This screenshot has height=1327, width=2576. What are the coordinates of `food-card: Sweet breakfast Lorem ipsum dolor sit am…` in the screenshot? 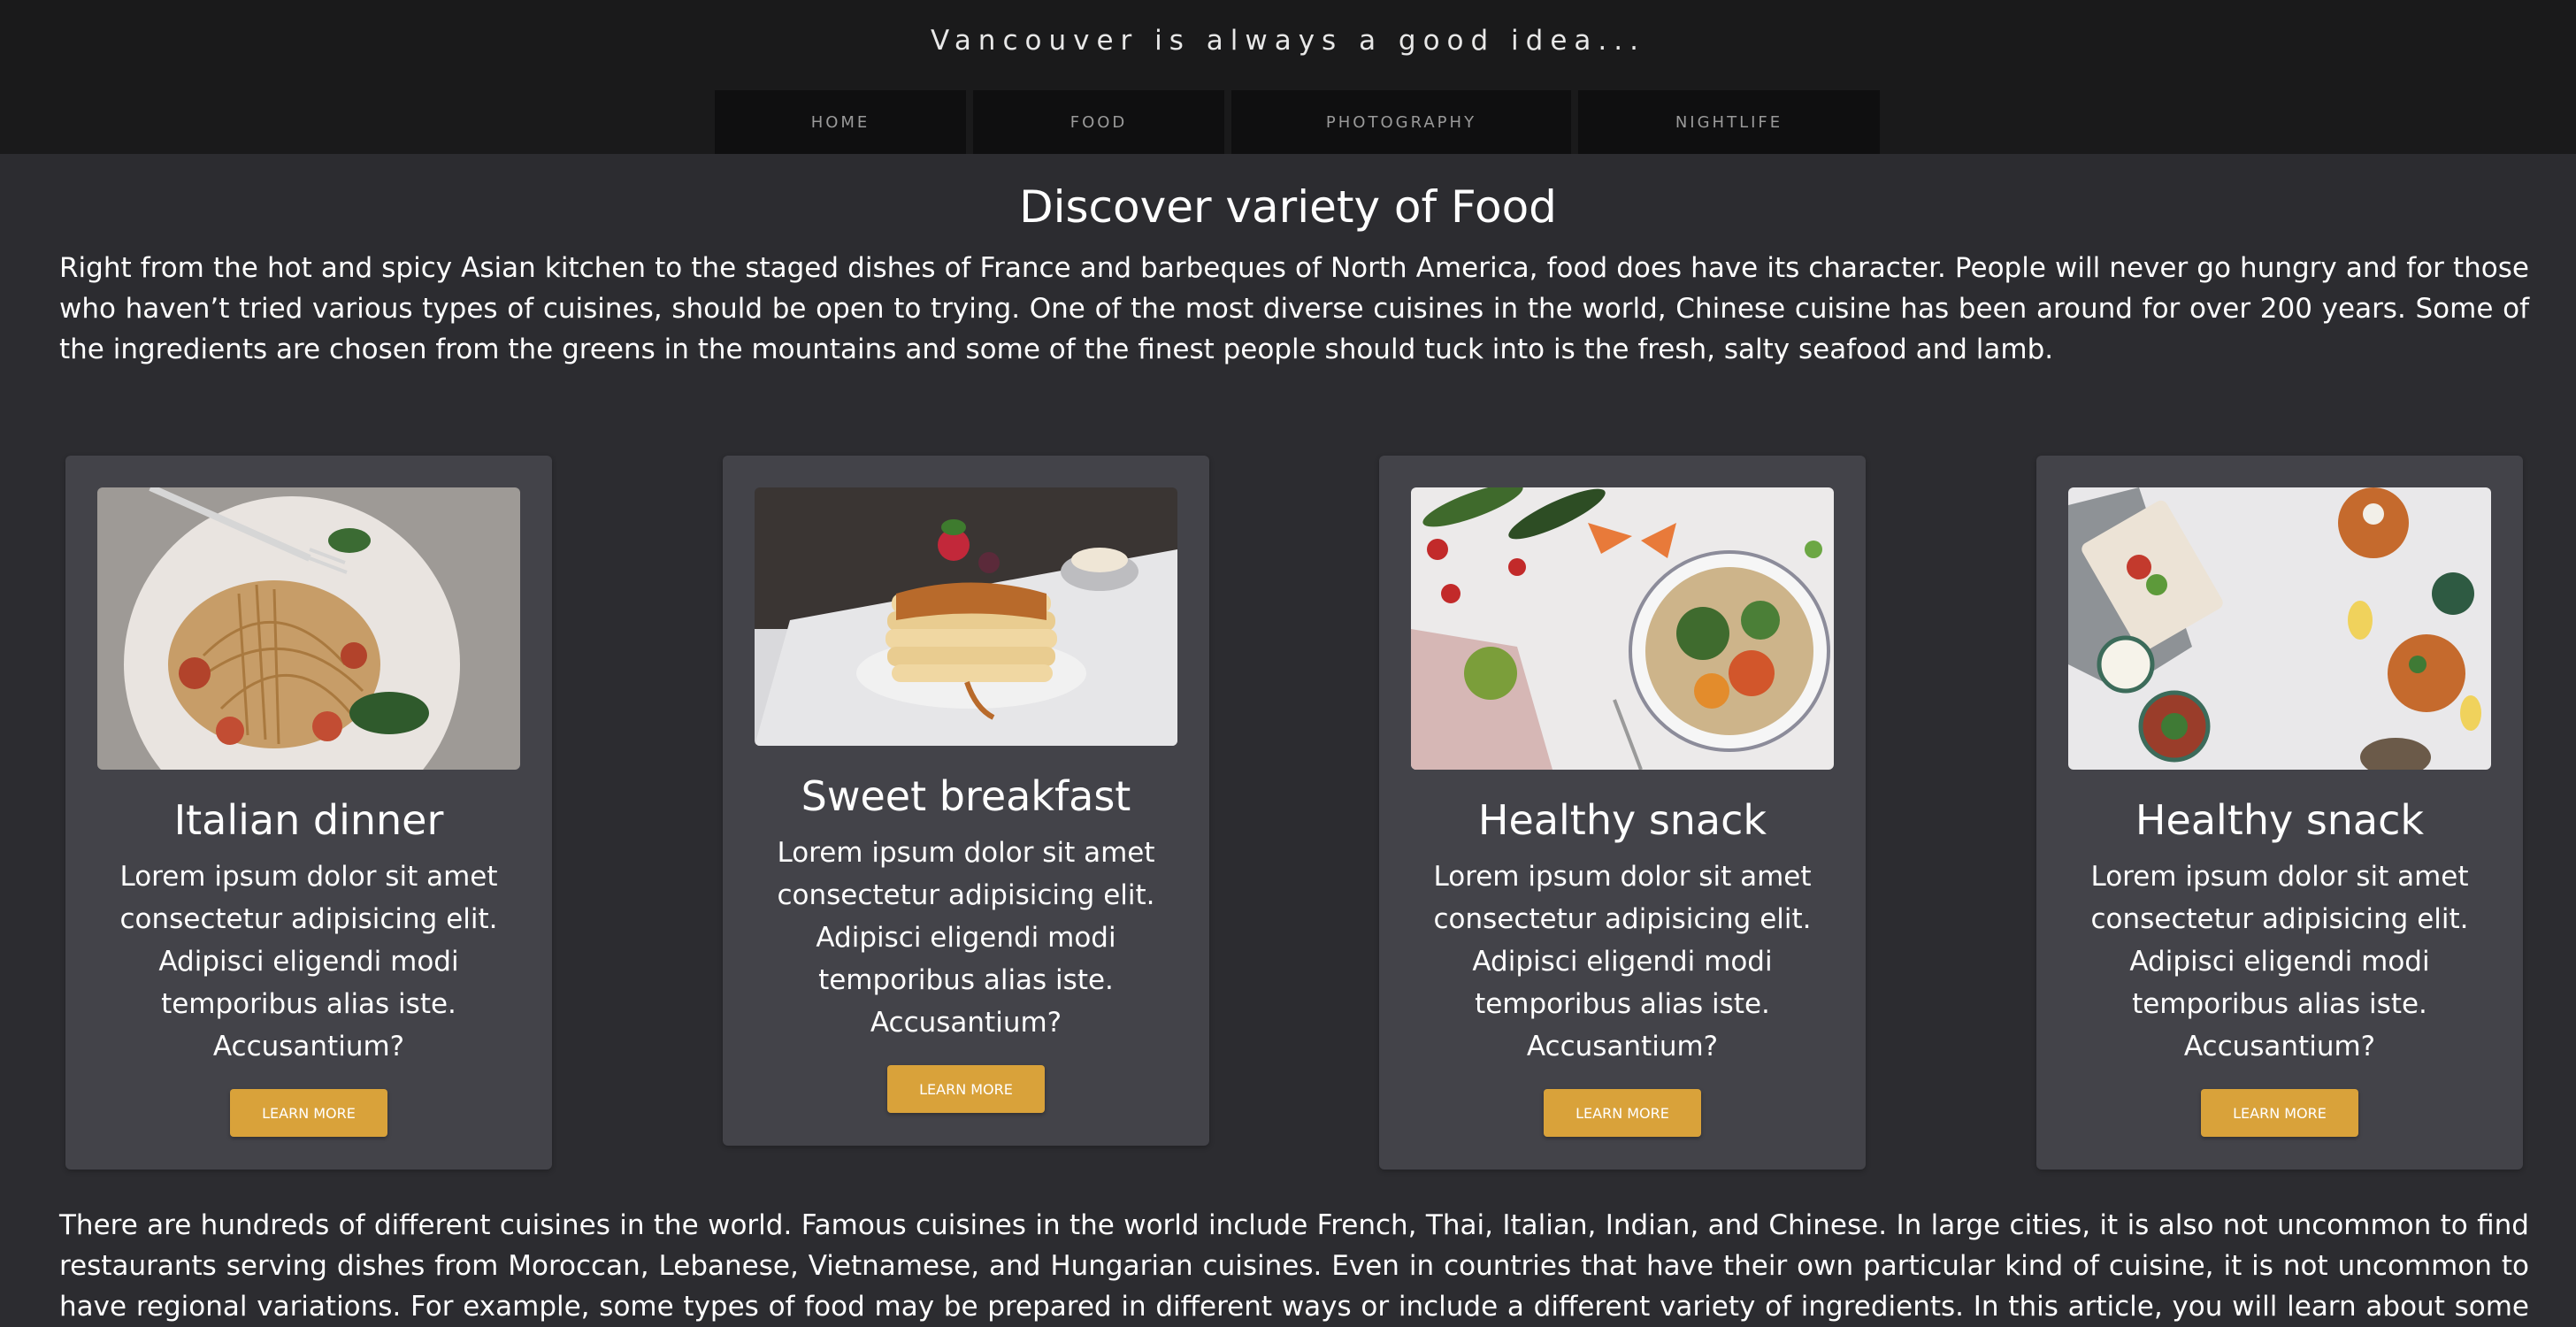 It's located at (966, 801).